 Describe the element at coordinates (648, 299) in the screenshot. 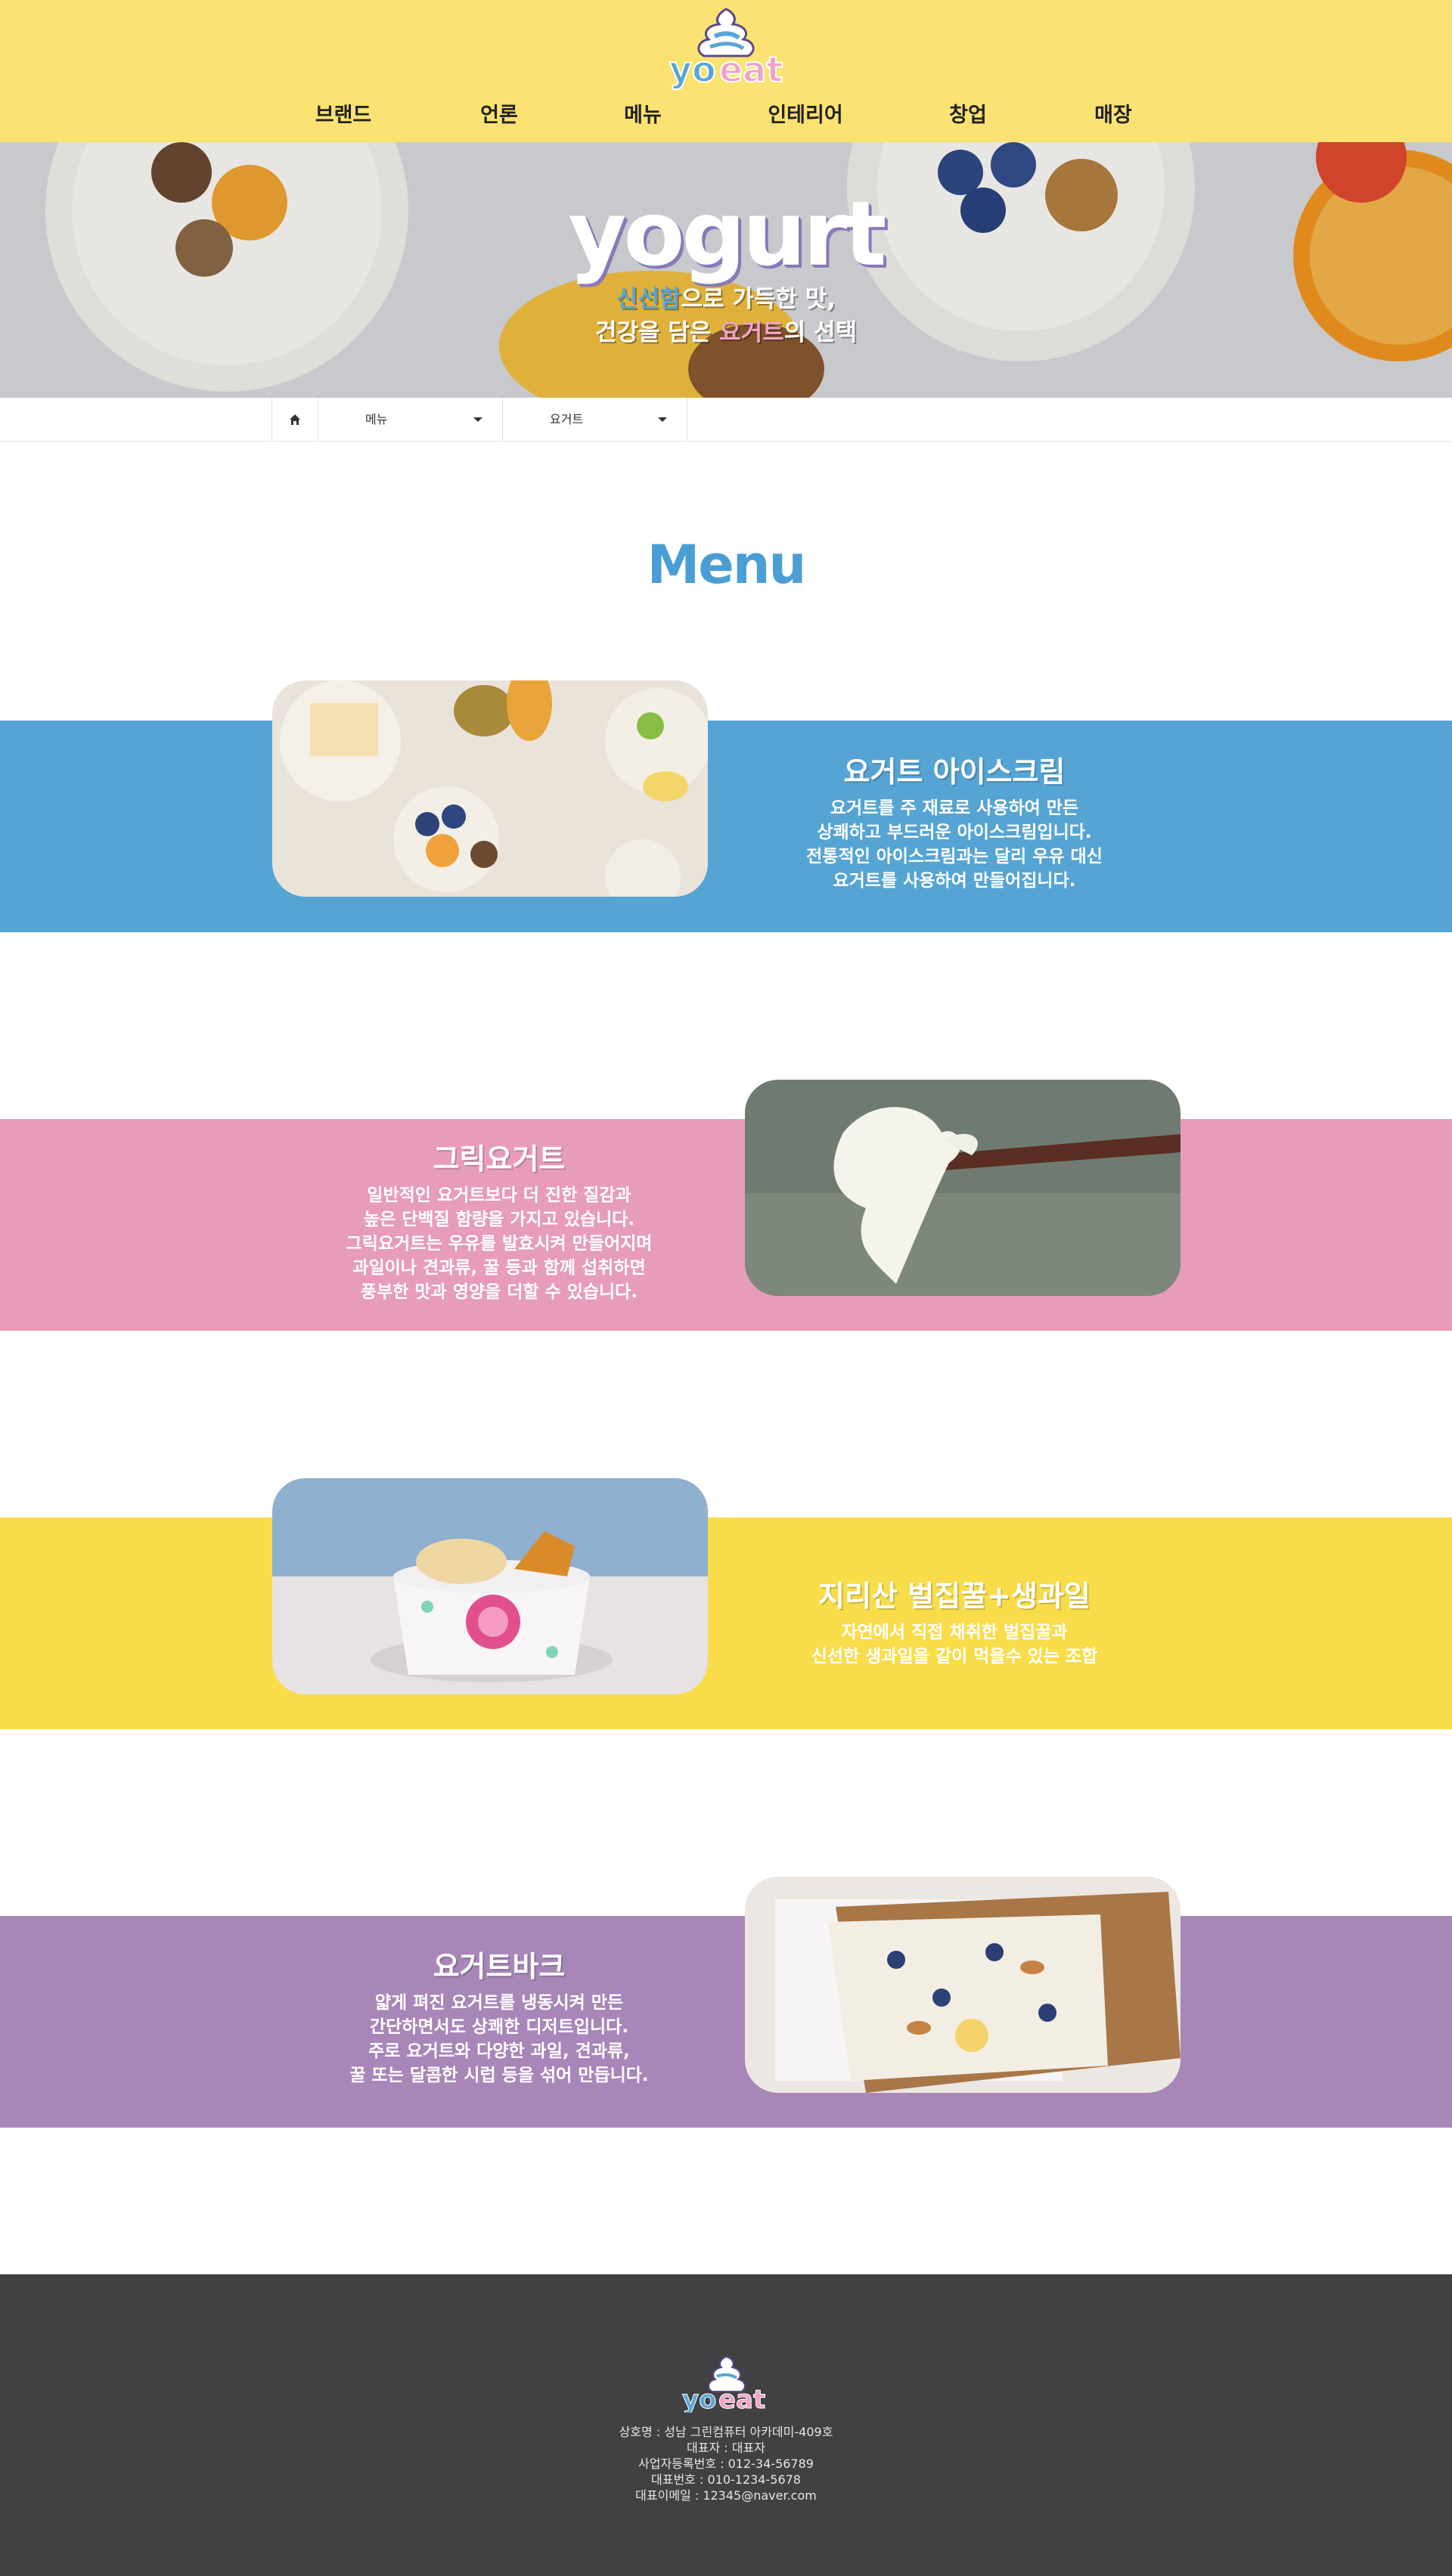

I see `hero-highlight-fresh: 신선함` at that location.